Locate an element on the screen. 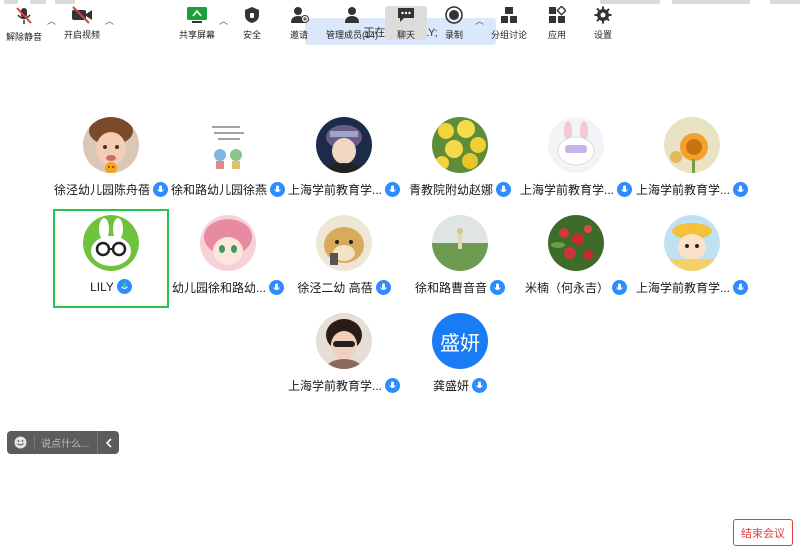 The image size is (800, 550). participant-tile: 青教院附幼赵娜 is located at coordinates (460, 160).